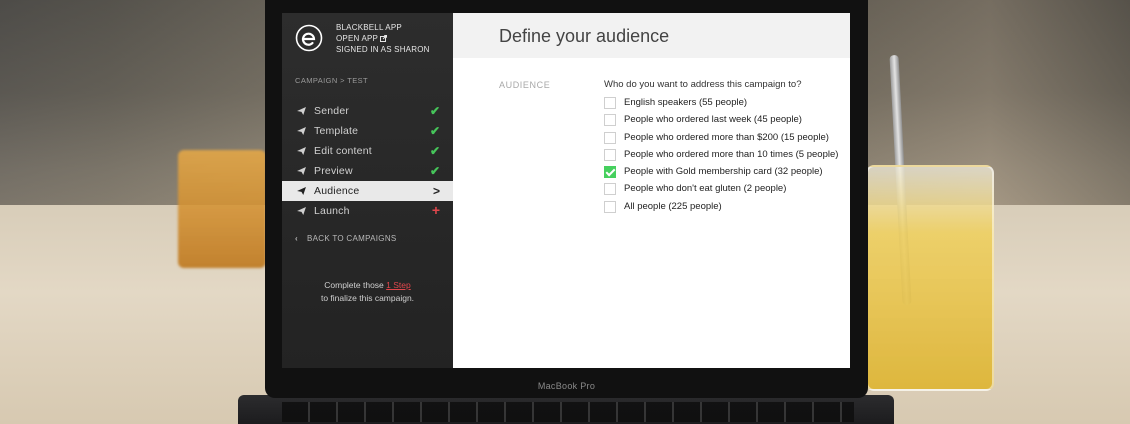 Image resolution: width=1130 pixels, height=424 pixels. What do you see at coordinates (367, 111) in the screenshot?
I see `step-sender: Sender ✔` at bounding box center [367, 111].